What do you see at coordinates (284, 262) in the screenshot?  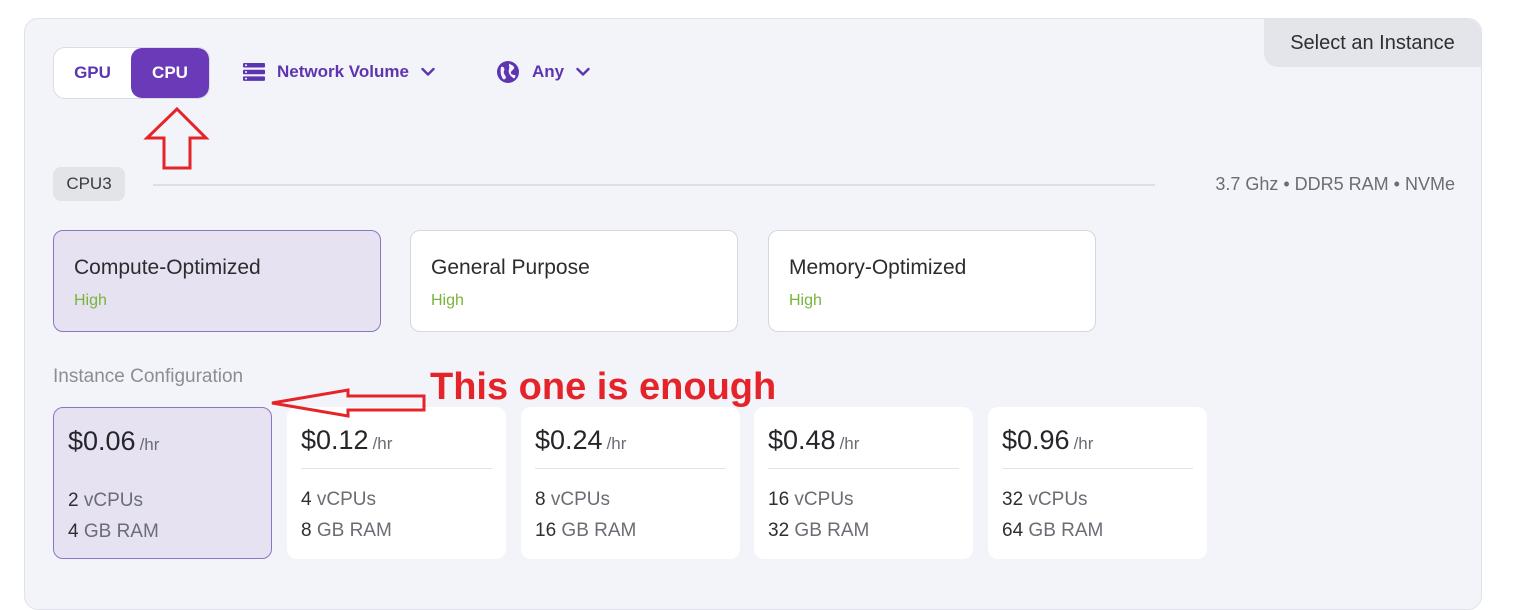 I see `annotation-arrows` at bounding box center [284, 262].